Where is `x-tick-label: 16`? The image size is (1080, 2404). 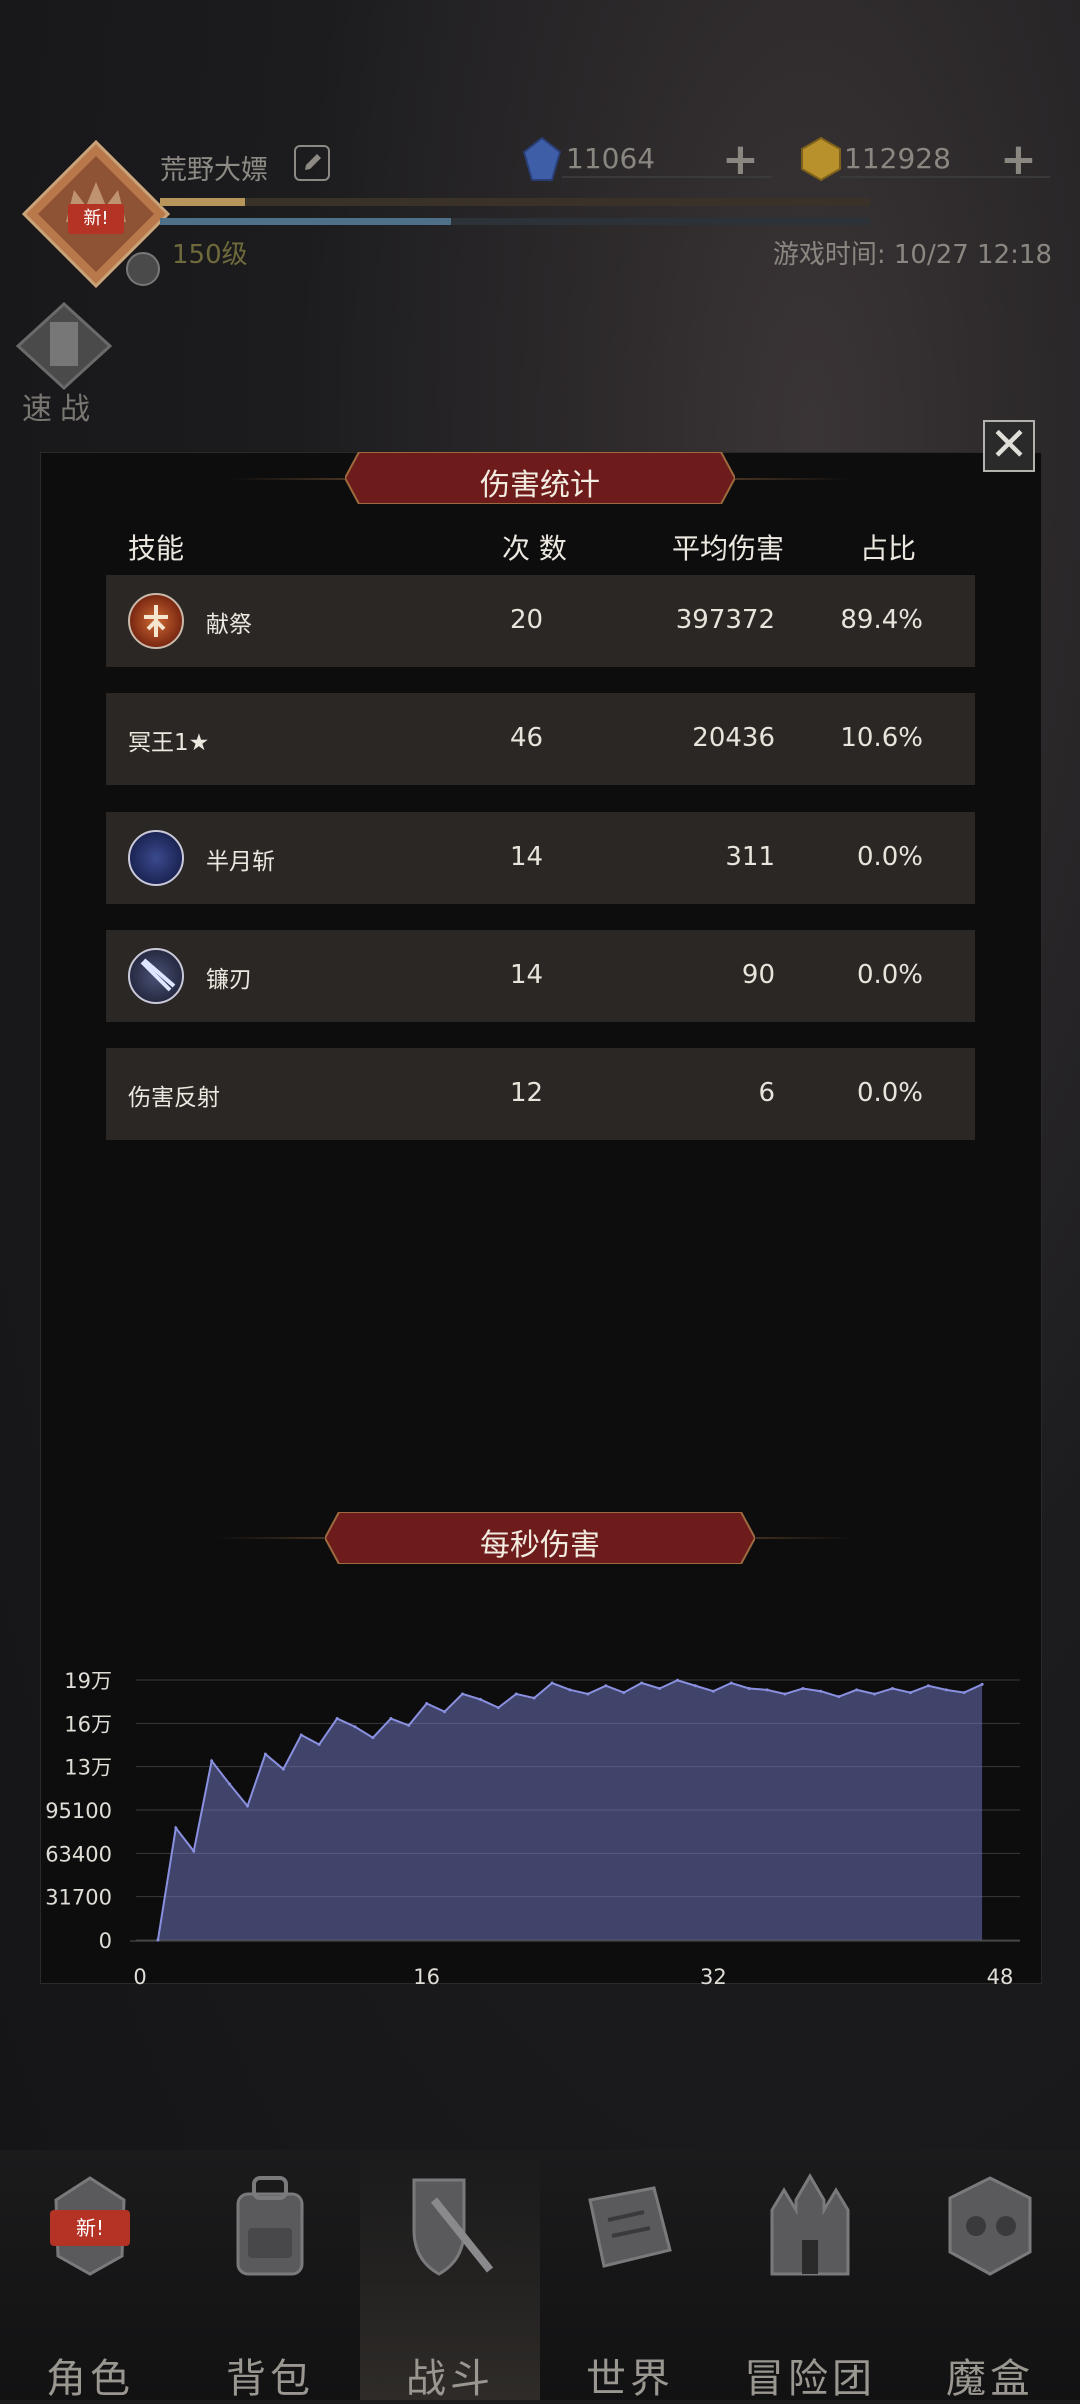
x-tick-label: 16 is located at coordinates (426, 1977).